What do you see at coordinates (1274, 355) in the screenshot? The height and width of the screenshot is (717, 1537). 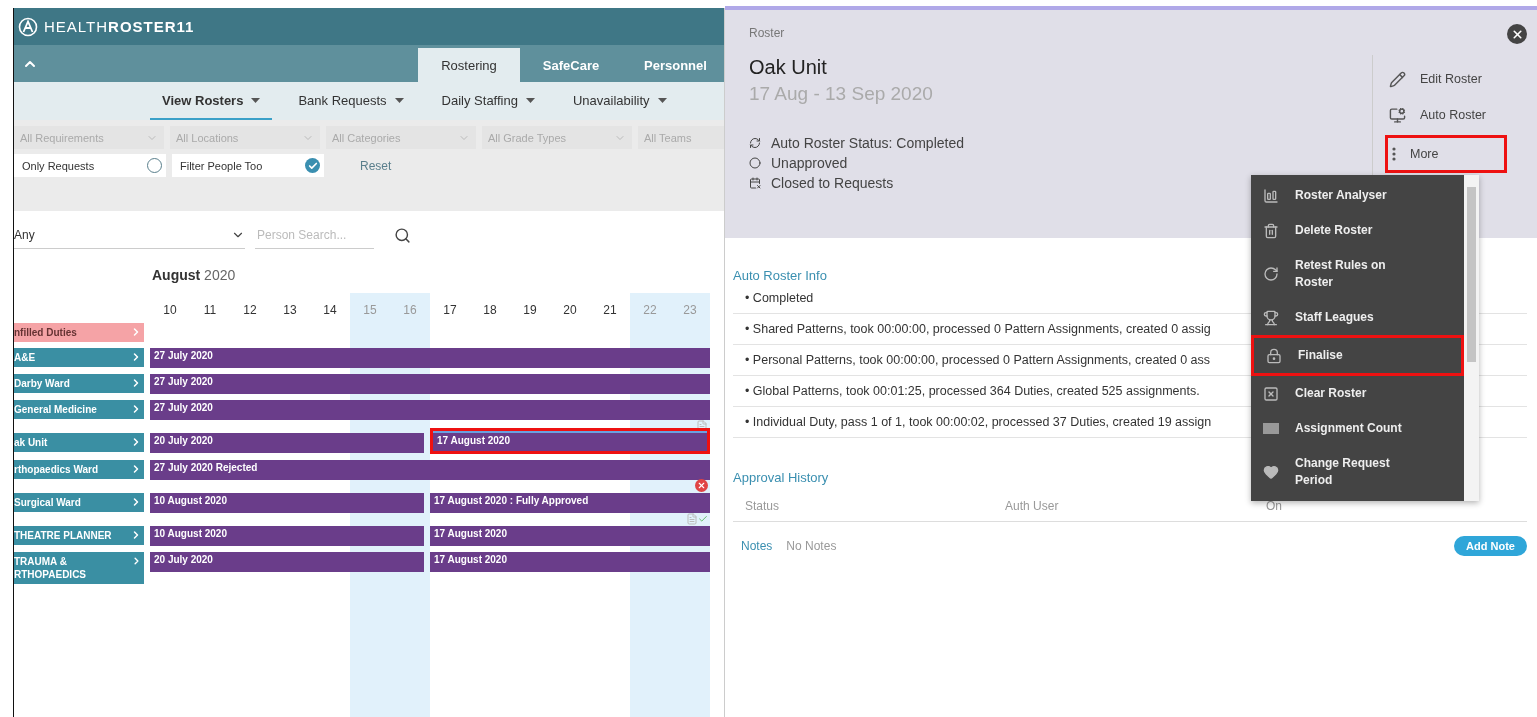 I see `lock-icon` at bounding box center [1274, 355].